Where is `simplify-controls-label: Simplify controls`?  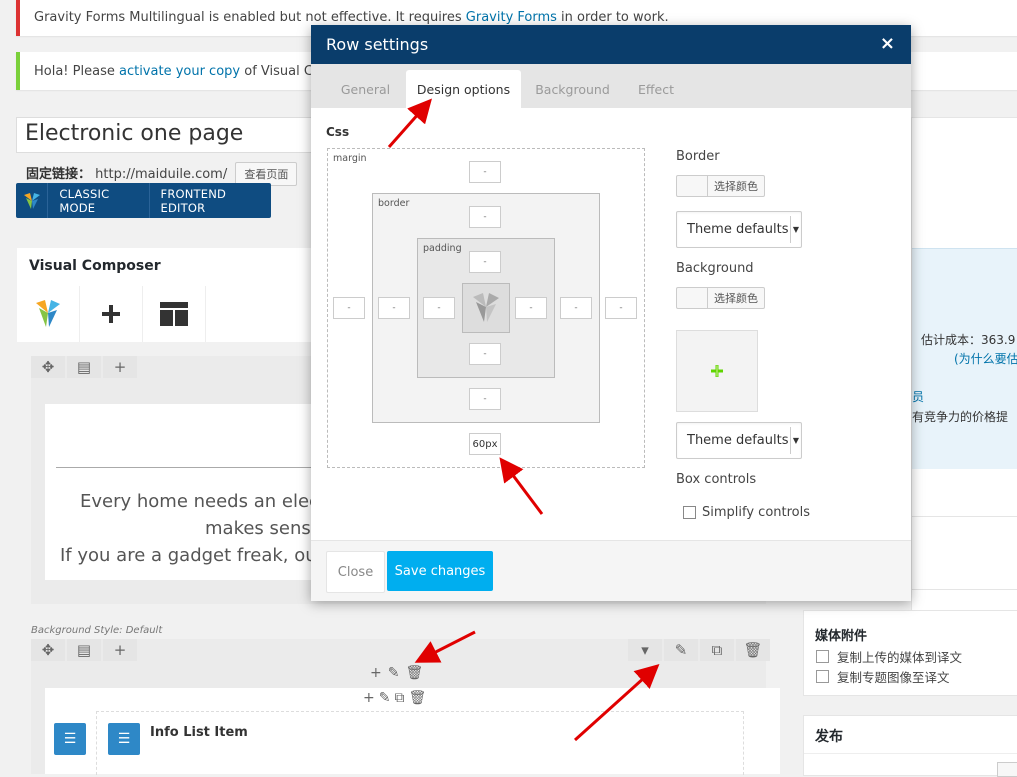
simplify-controls-label: Simplify controls is located at coordinates (756, 512).